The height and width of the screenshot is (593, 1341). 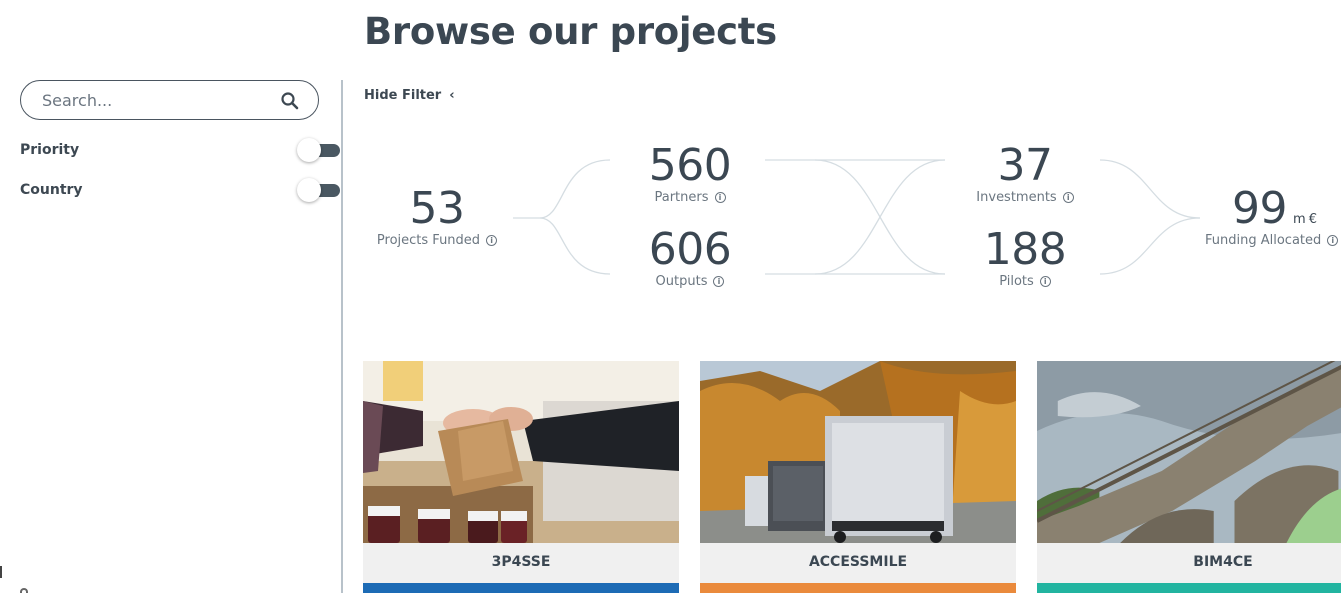 I want to click on sidebar-divider, so click(x=342, y=336).